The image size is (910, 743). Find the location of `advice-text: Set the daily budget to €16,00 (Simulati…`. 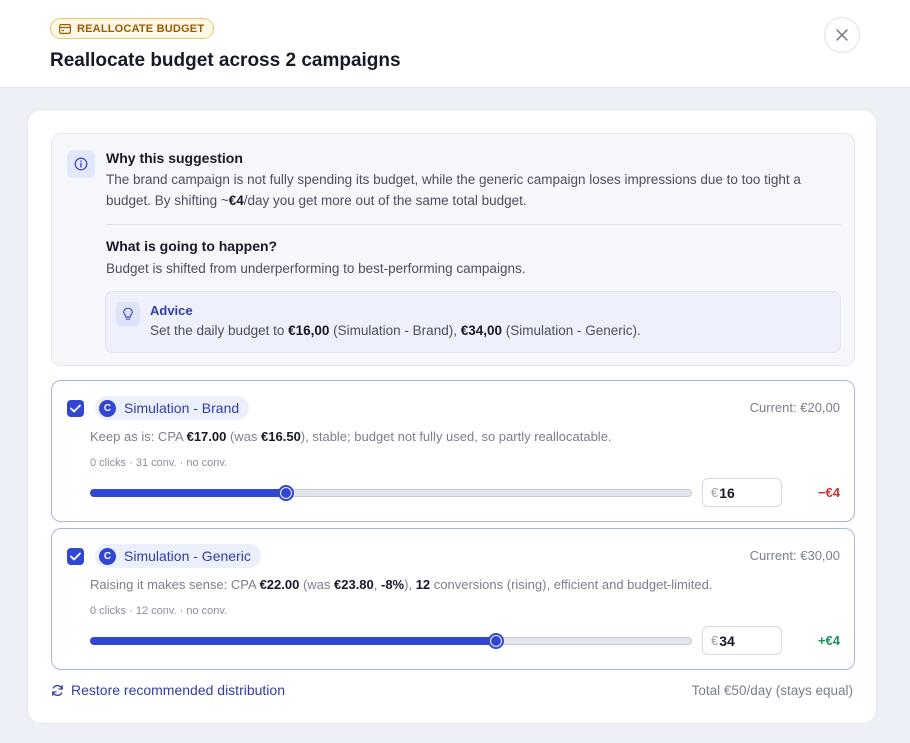

advice-text: Set the daily budget to €16,00 (Simulati… is located at coordinates (395, 330).